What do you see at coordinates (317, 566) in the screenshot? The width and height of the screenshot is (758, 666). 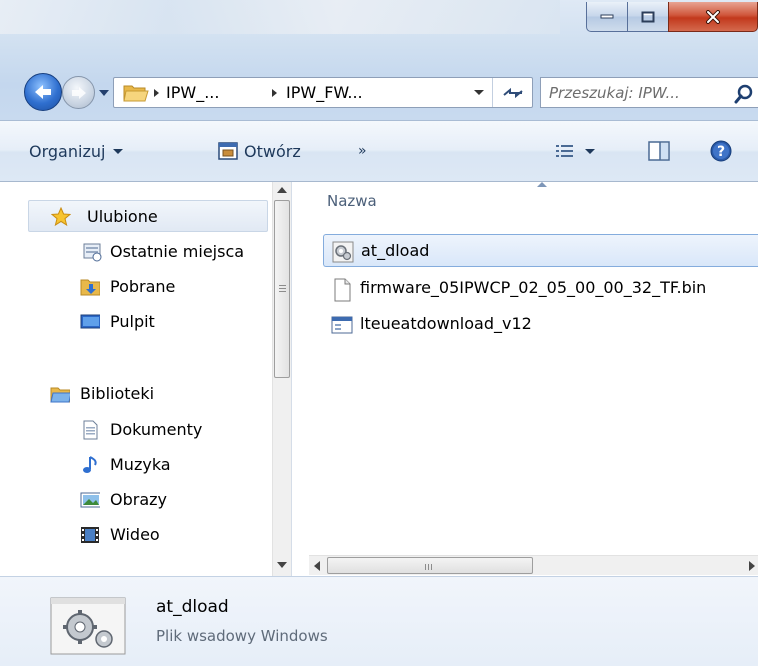 I see `scroll-left-icon` at bounding box center [317, 566].